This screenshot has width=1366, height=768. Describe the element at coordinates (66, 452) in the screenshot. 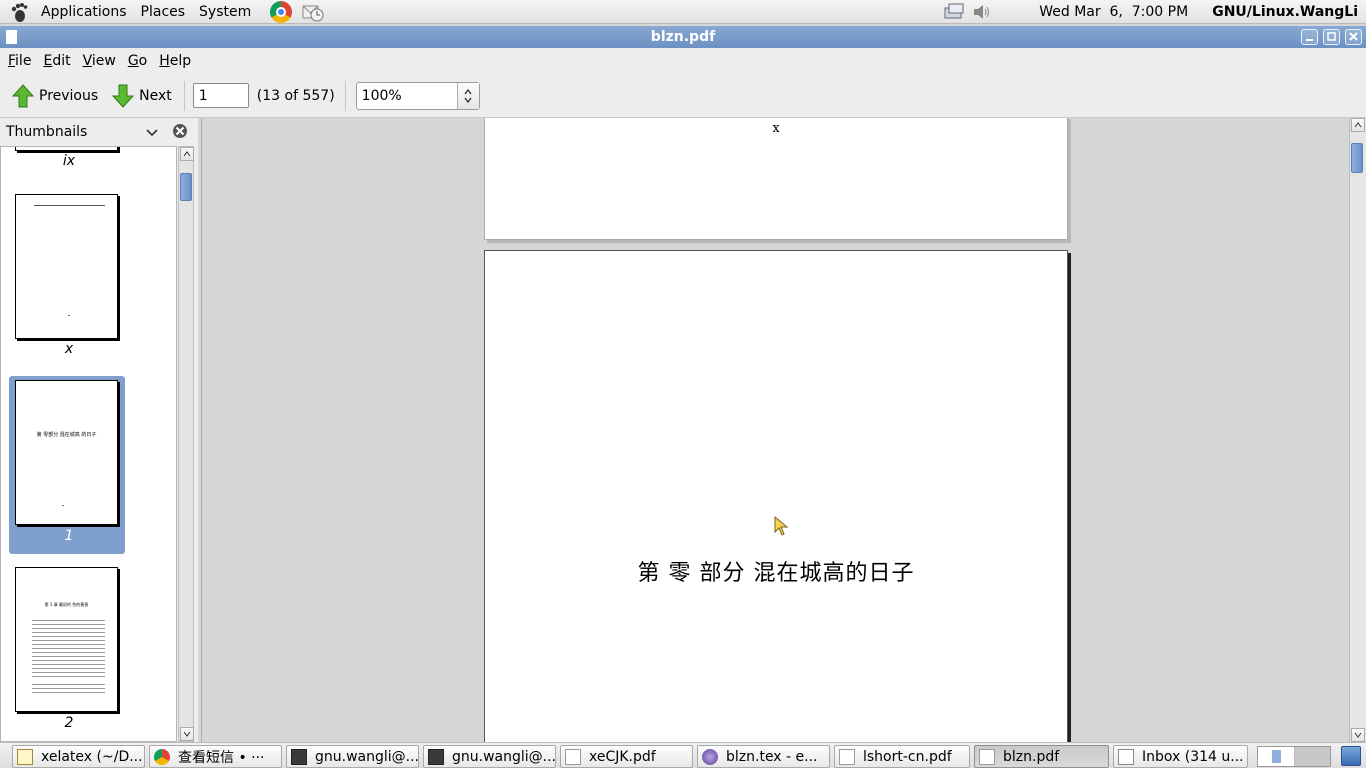

I see `thumbnail-page: 第 零部分 混在城高 的日子` at that location.